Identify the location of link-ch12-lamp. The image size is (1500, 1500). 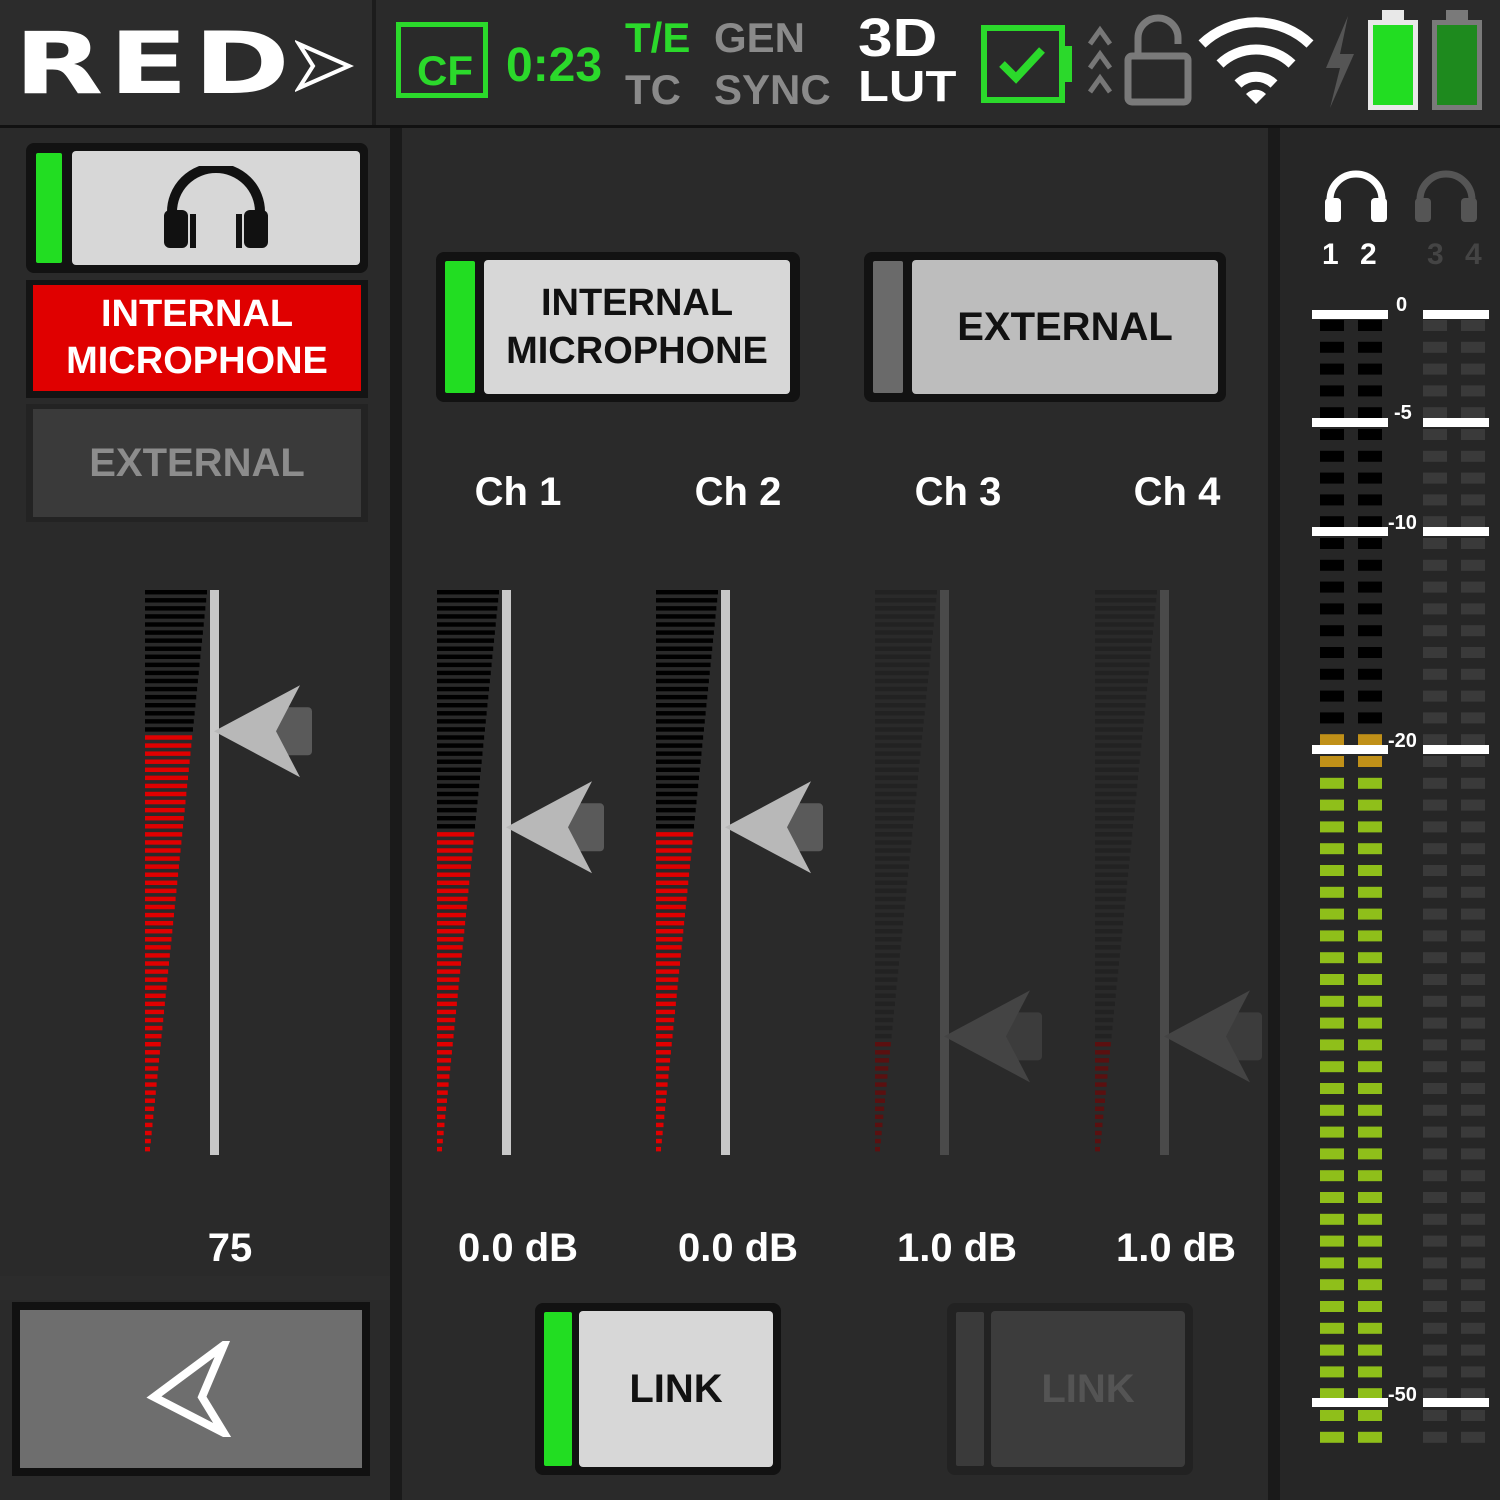
(558, 1389).